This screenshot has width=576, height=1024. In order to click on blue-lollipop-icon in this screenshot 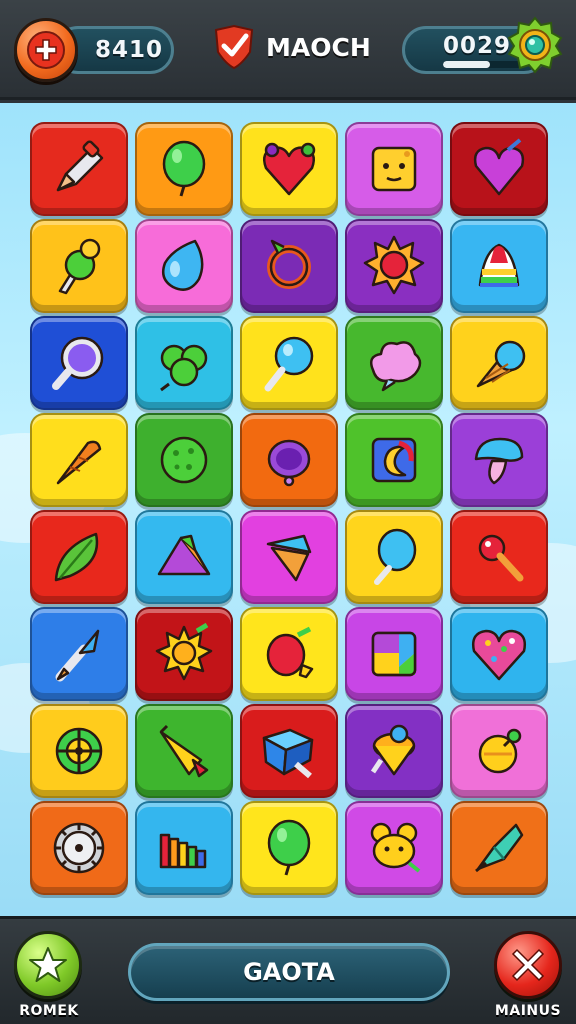, I will do `click(289, 364)`.